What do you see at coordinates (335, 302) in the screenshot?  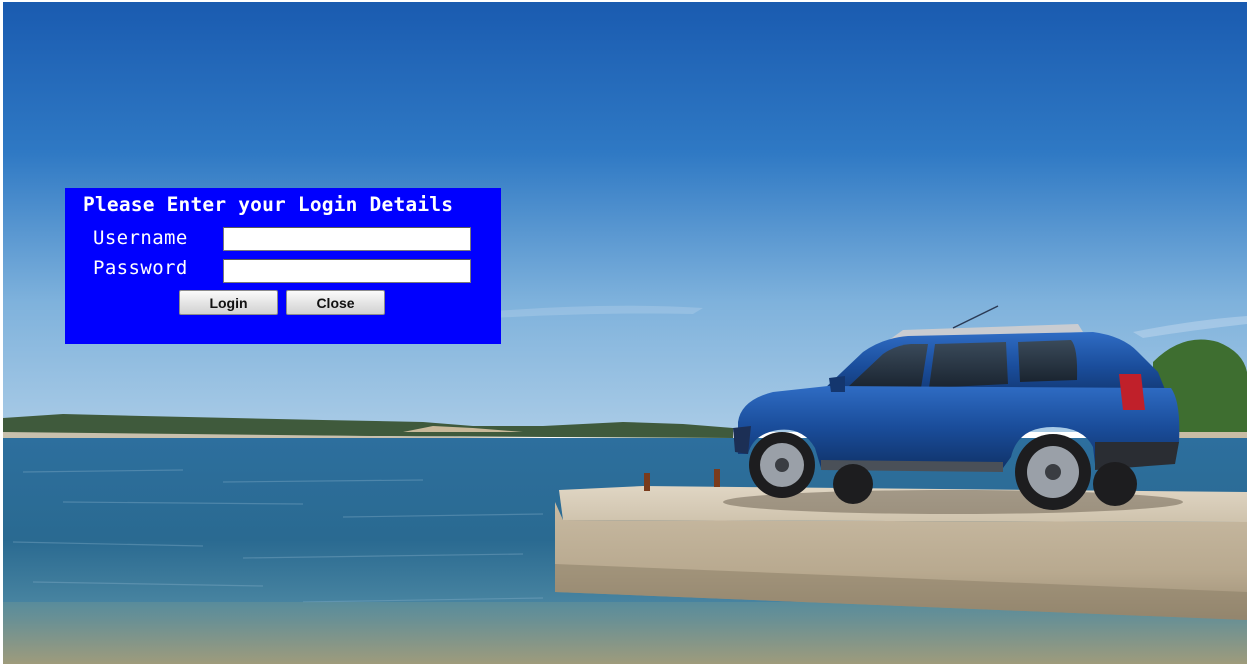 I see `close-button: Close` at bounding box center [335, 302].